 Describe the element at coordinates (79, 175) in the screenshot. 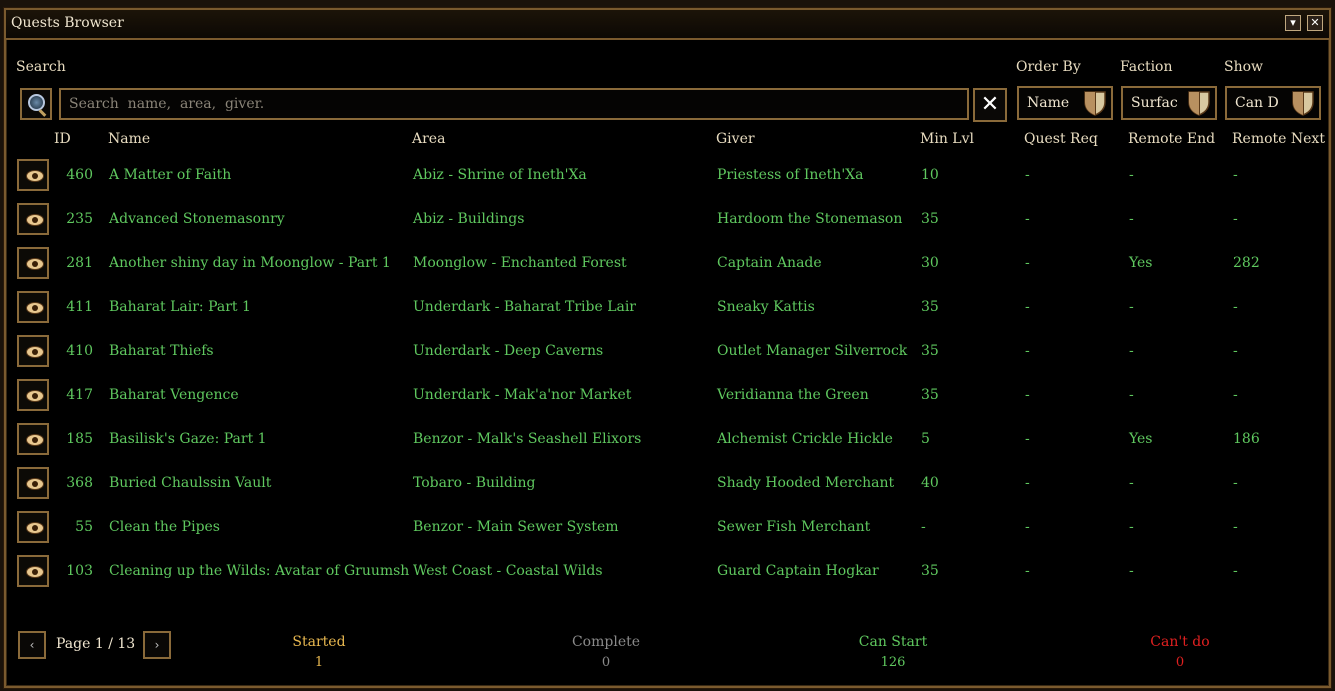

I see `cell-id: 460` at that location.